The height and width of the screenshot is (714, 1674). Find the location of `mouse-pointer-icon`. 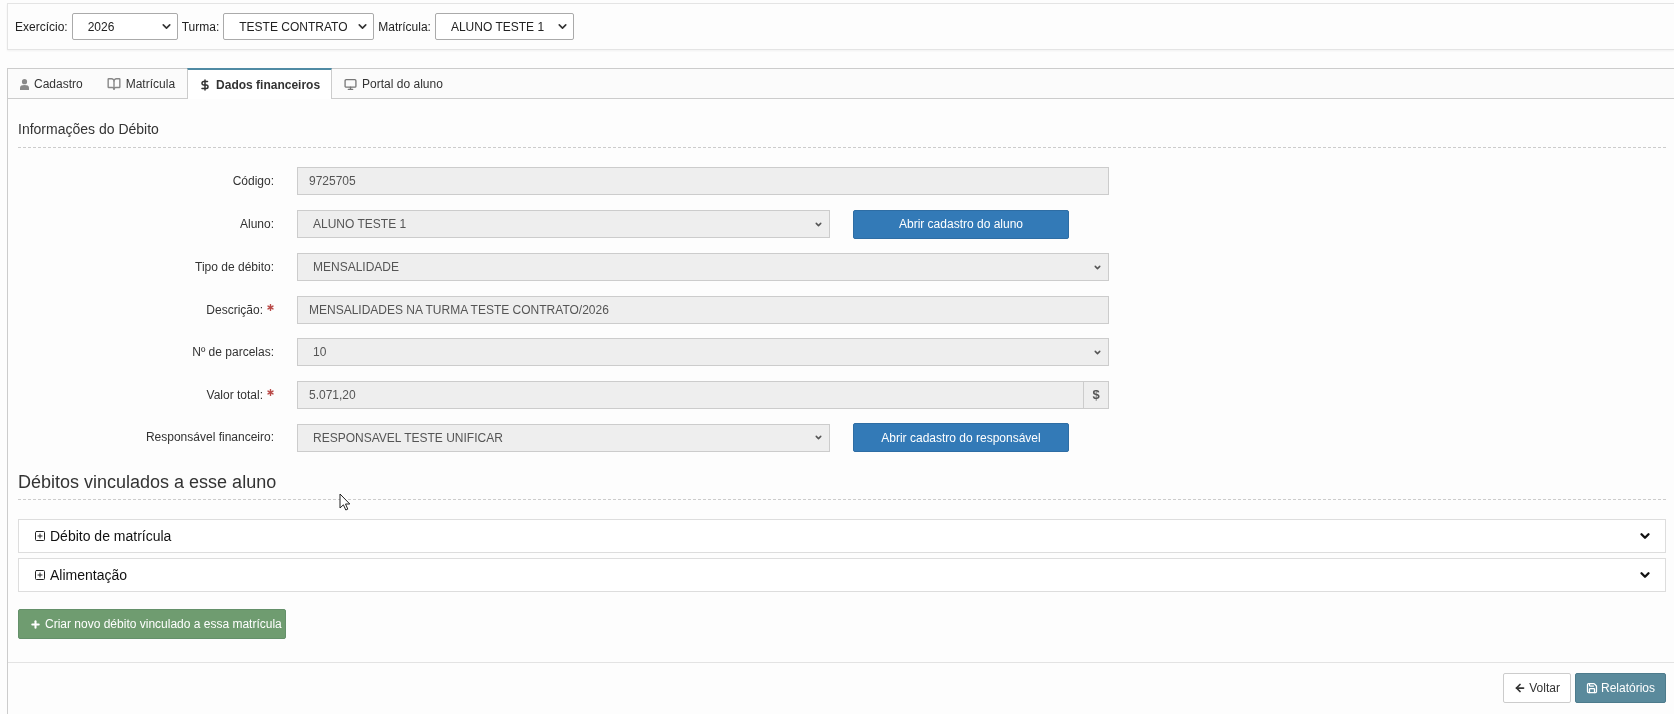

mouse-pointer-icon is located at coordinates (345, 502).